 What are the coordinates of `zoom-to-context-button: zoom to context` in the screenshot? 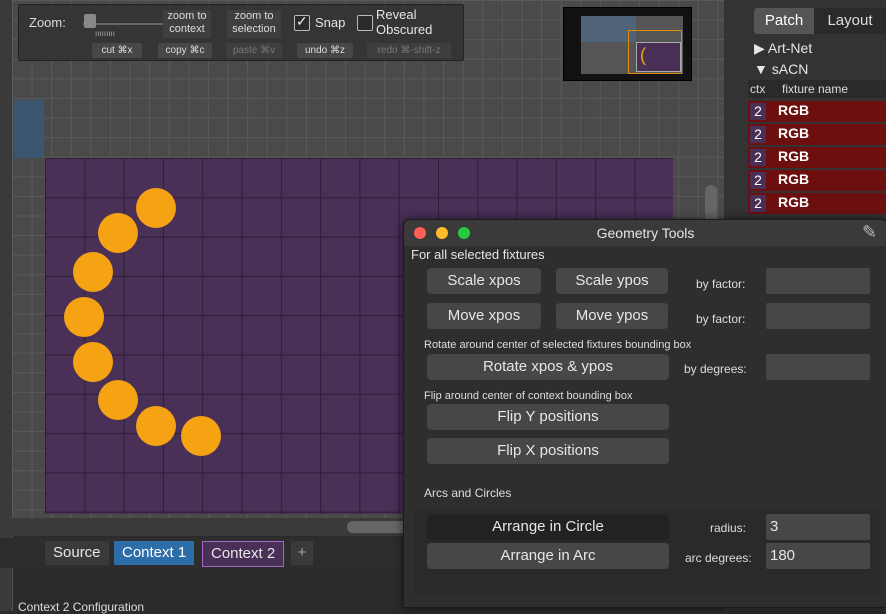 It's located at (187, 24).